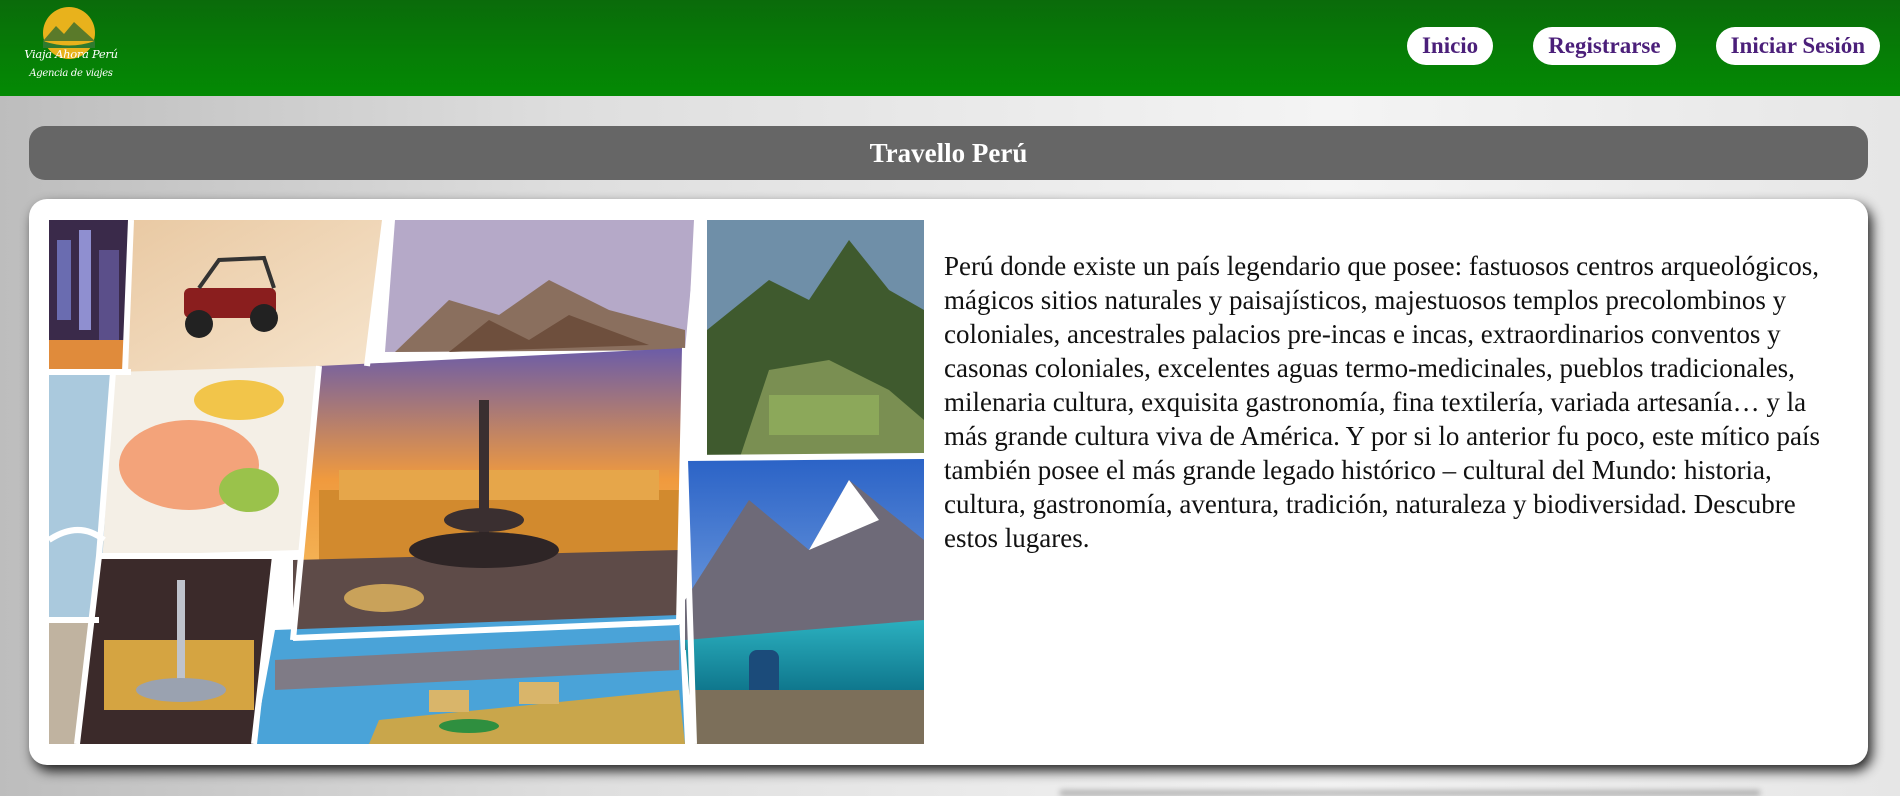 Image resolution: width=1900 pixels, height=796 pixels. Describe the element at coordinates (71, 64) in the screenshot. I see `logo-text: Viaja Ahora Perú Agencia de viajes` at that location.